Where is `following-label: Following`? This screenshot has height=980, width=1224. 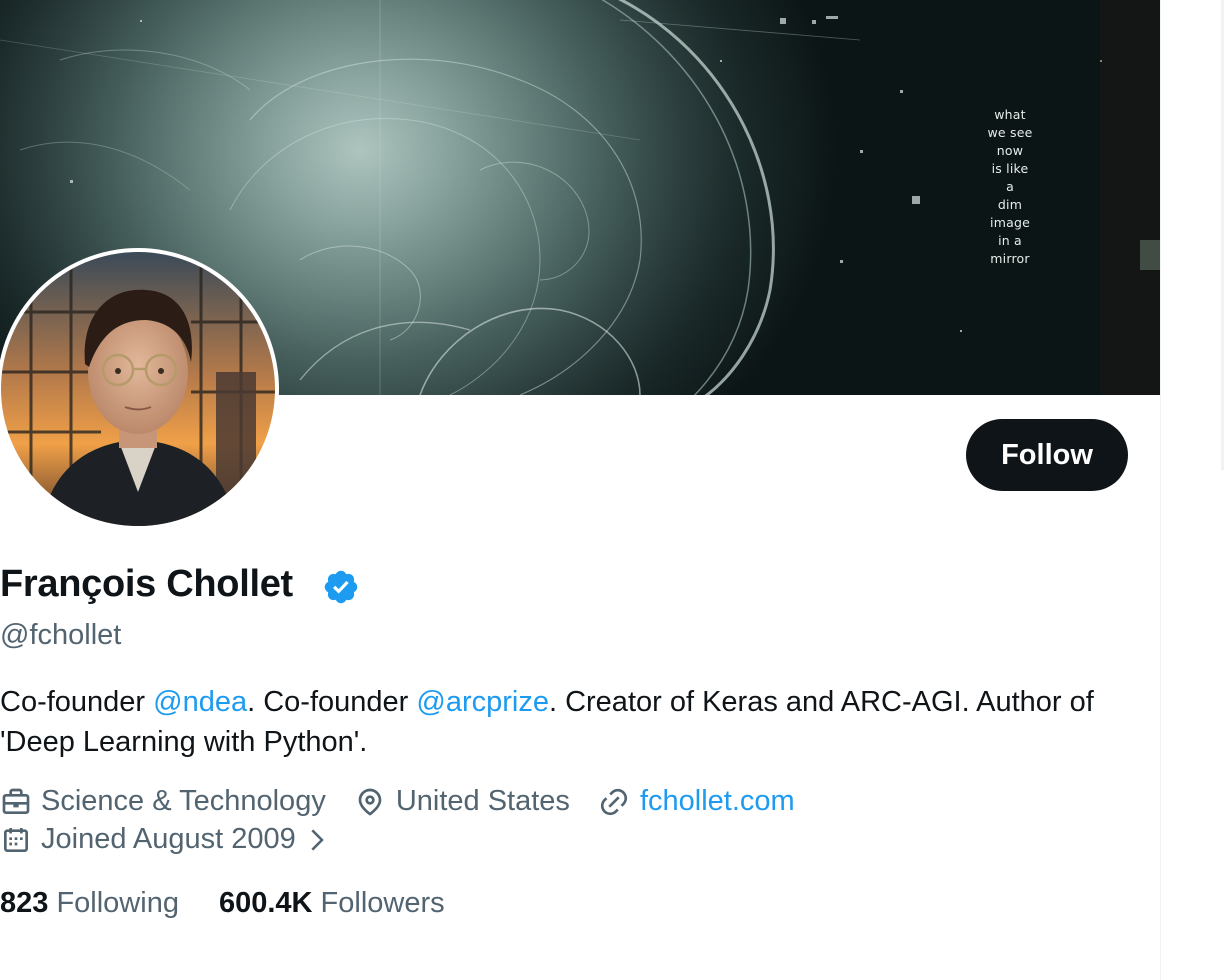
following-label: Following is located at coordinates (117, 903).